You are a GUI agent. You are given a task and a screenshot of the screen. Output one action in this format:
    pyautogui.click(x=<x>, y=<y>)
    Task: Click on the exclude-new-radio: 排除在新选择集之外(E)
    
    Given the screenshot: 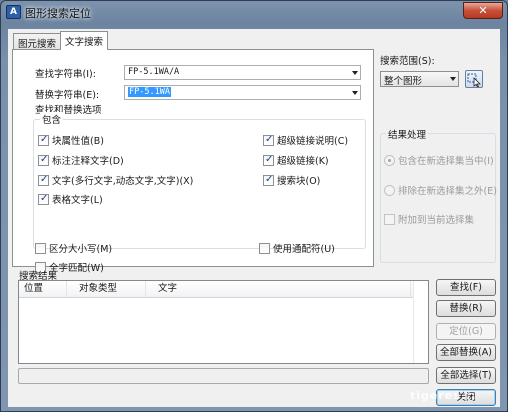 What is the action you would take?
    pyautogui.click(x=440, y=190)
    